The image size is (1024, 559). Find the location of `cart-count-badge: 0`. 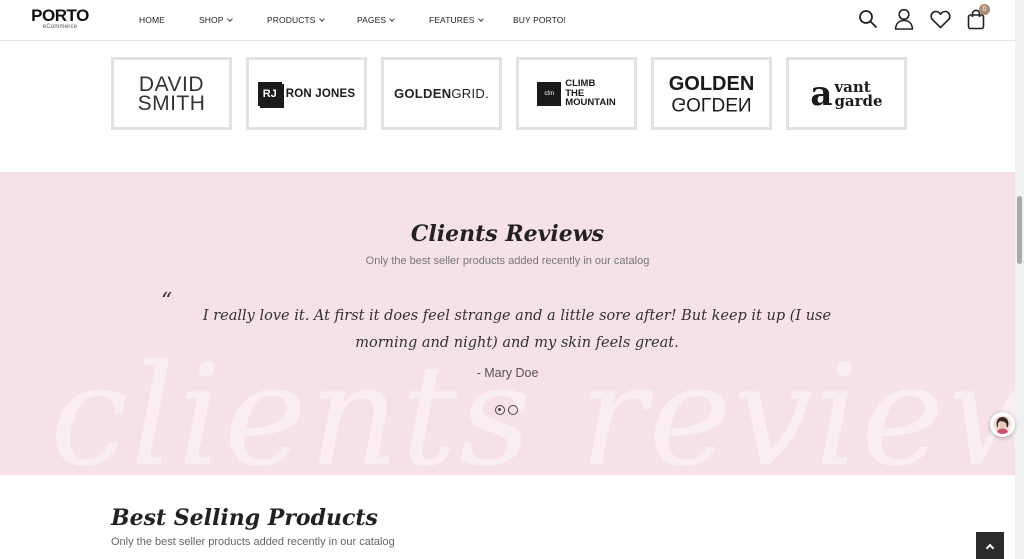

cart-count-badge: 0 is located at coordinates (984, 9).